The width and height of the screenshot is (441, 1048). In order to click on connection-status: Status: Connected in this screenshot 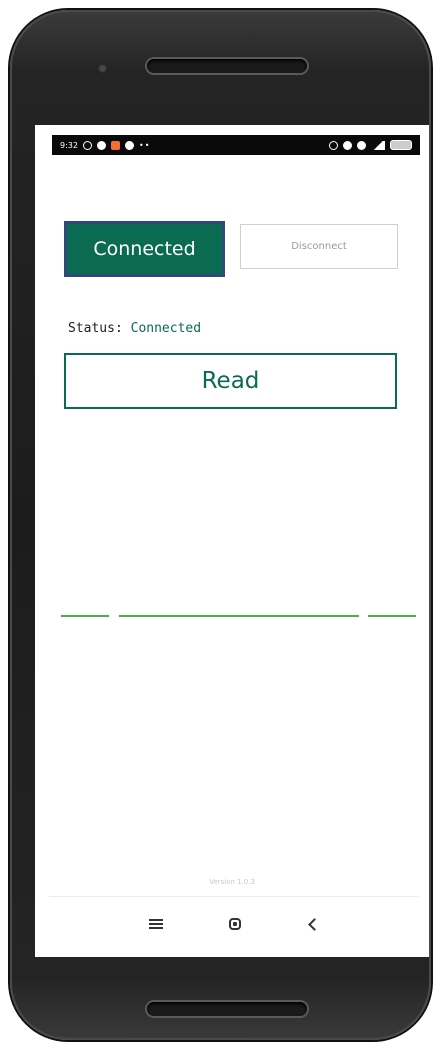, I will do `click(134, 328)`.